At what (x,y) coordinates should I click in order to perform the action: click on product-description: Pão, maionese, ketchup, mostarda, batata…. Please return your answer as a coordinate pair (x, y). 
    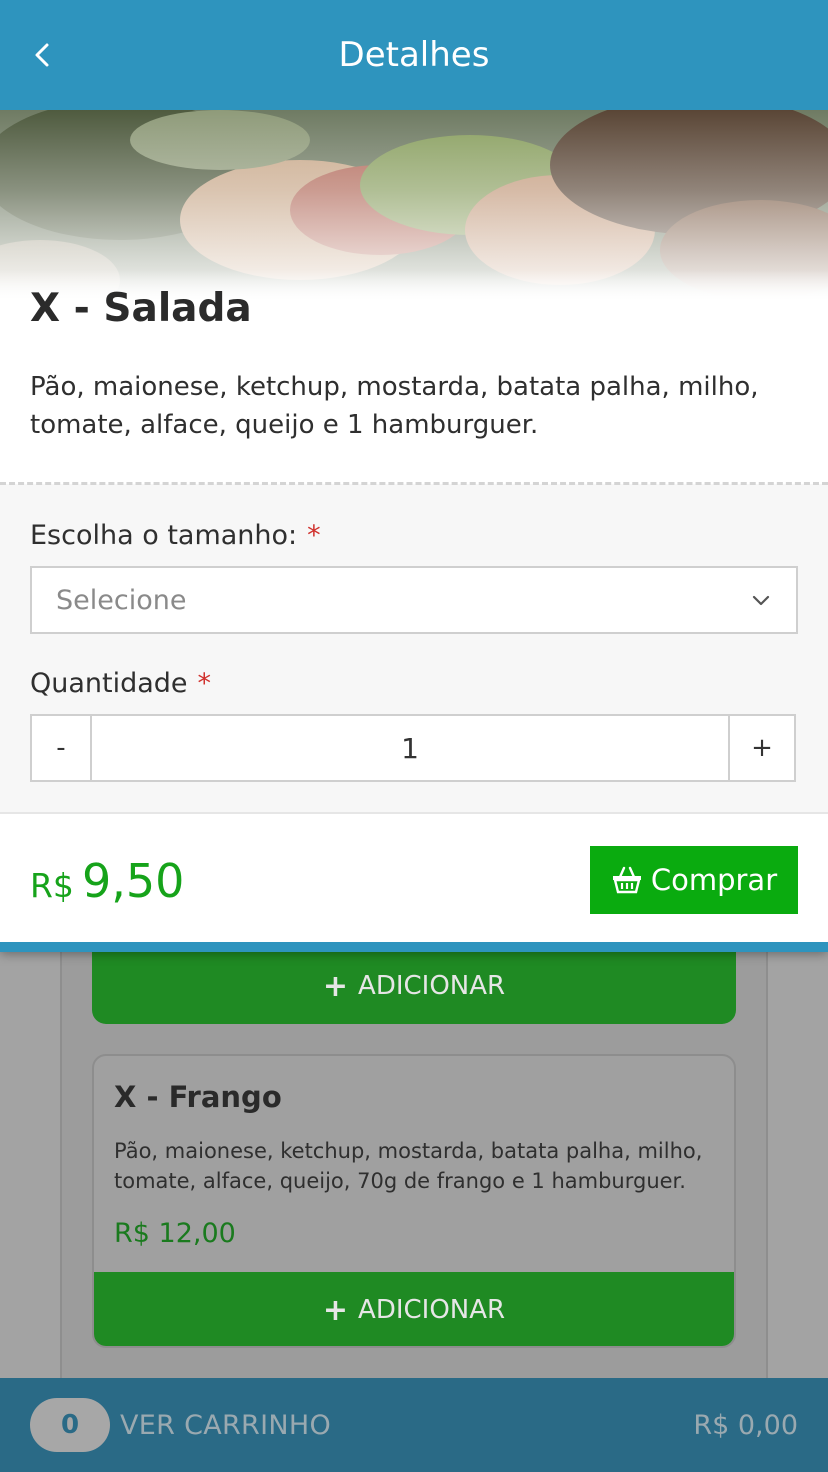
    Looking at the image, I should click on (394, 406).